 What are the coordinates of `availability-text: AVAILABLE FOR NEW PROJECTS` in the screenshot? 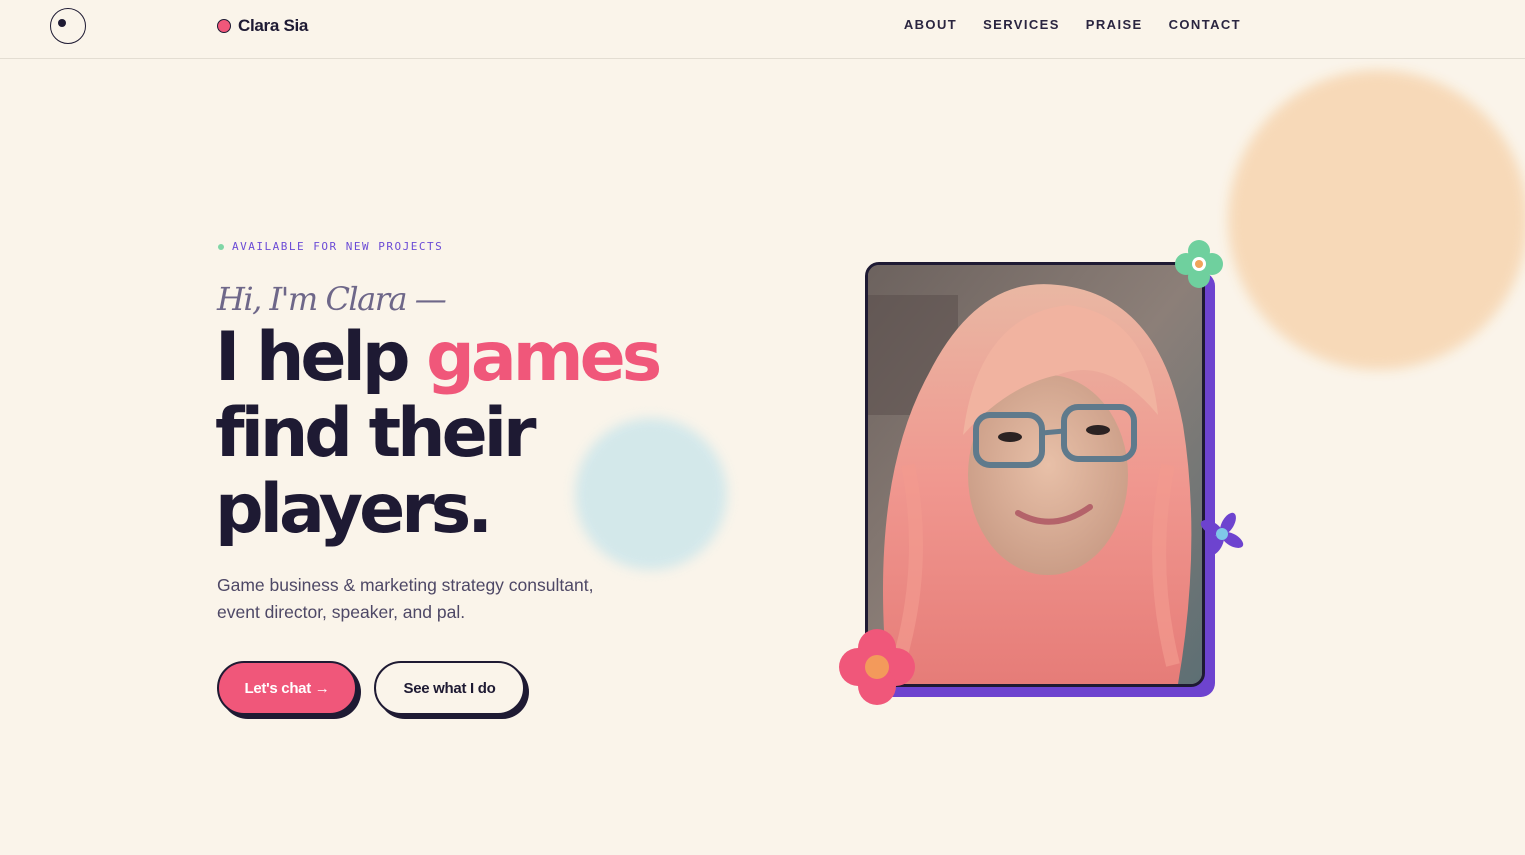 It's located at (338, 246).